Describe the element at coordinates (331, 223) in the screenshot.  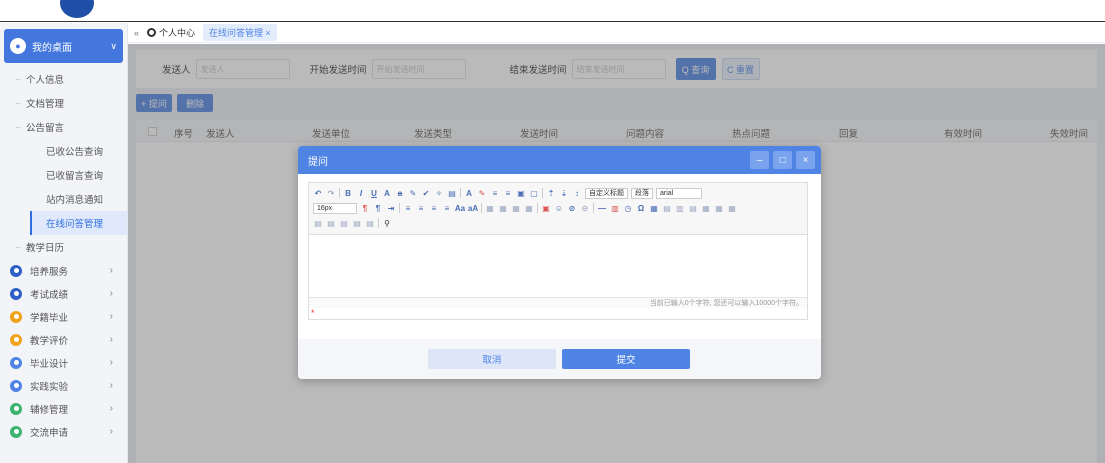
I see `table-op-2-icon: ▤` at that location.